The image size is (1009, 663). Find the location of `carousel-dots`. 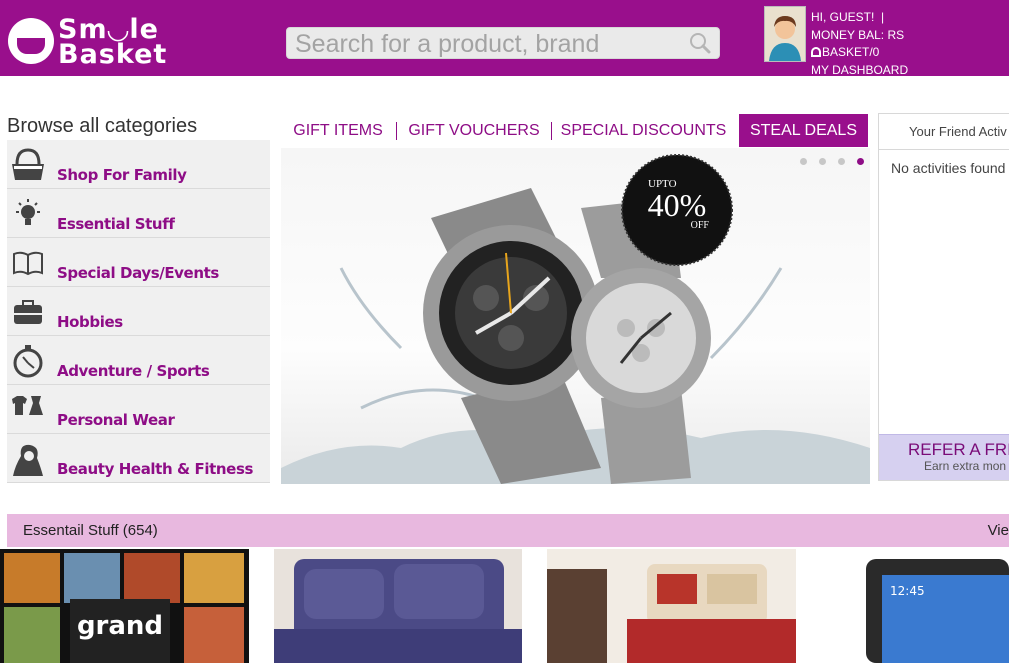

carousel-dots is located at coordinates (826, 161).